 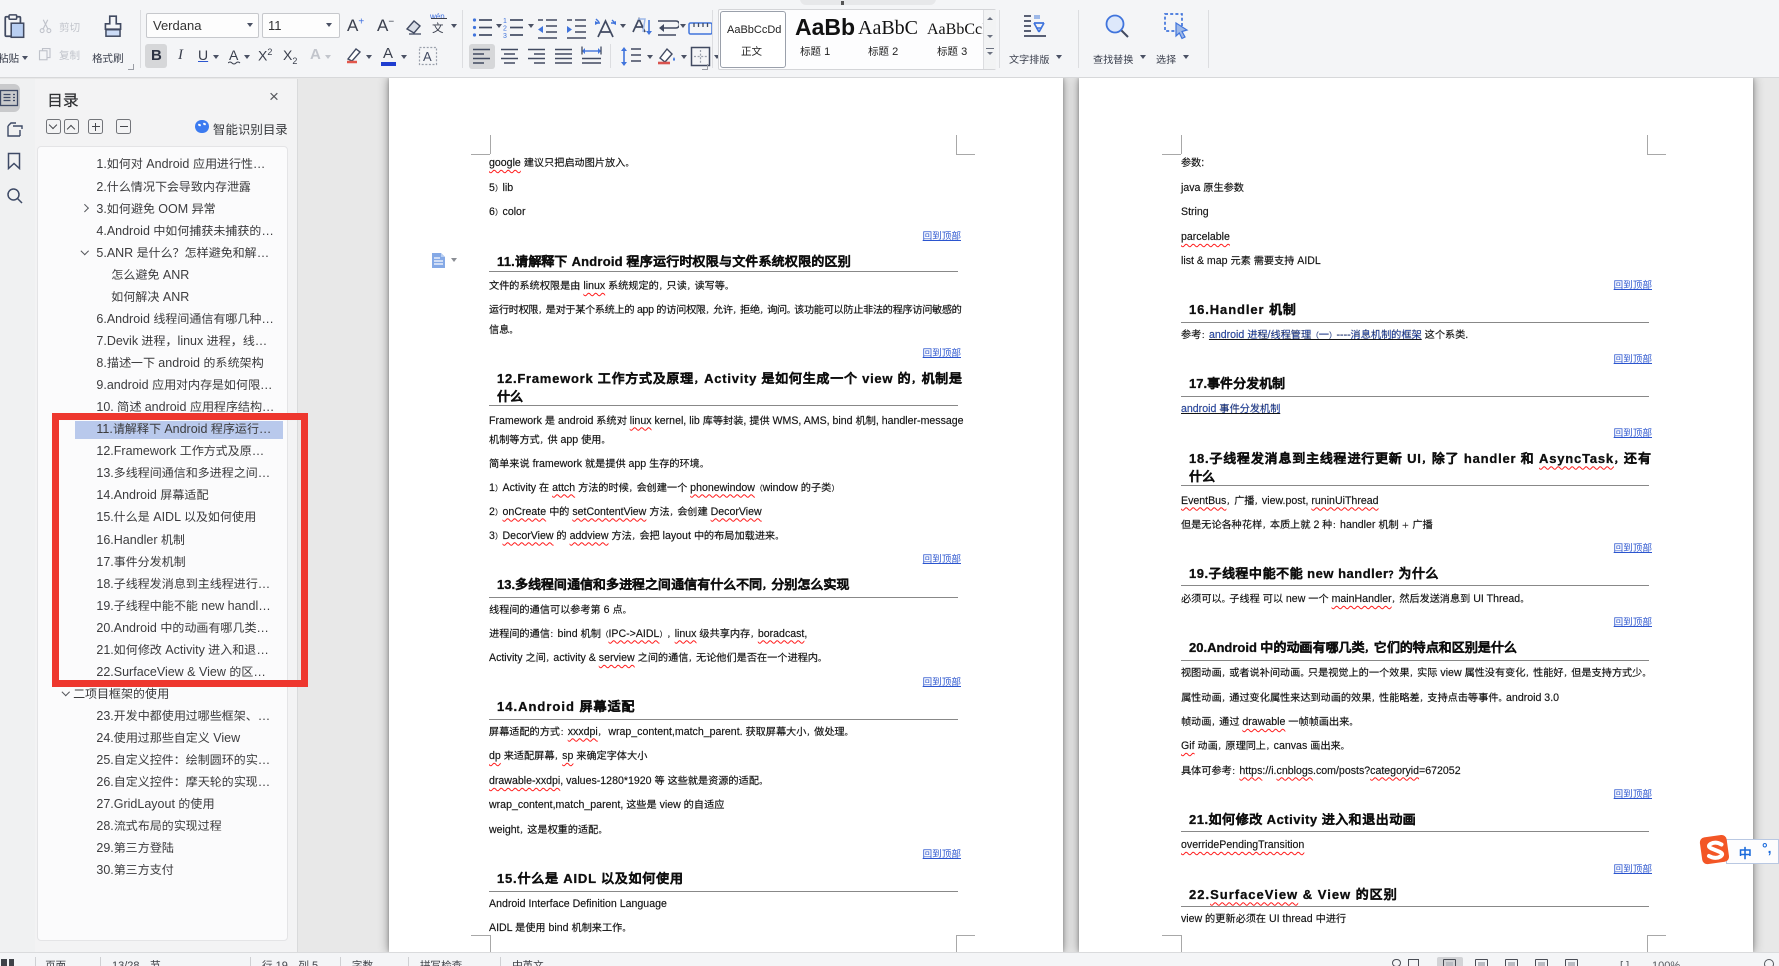 What do you see at coordinates (505, 35) in the screenshot?
I see `svg-text: 3` at bounding box center [505, 35].